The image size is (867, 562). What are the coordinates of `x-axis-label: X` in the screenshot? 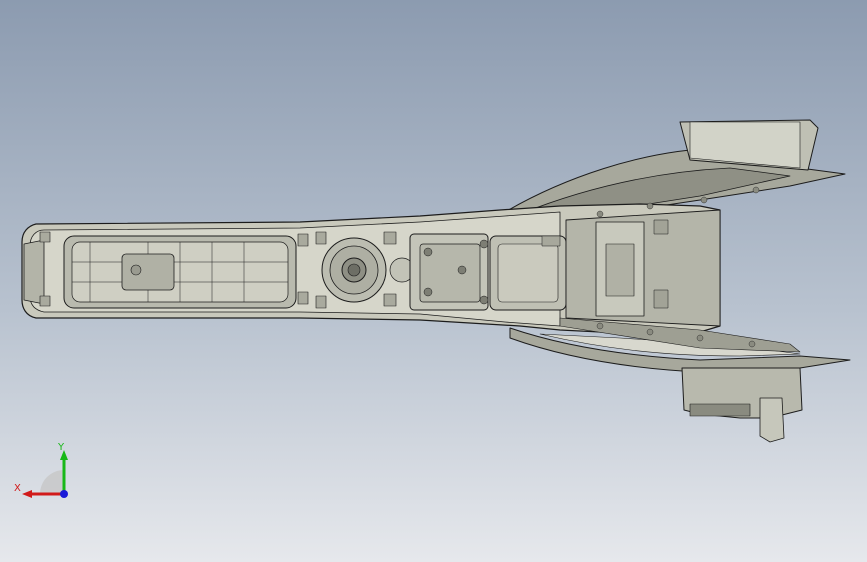 It's located at (17, 488).